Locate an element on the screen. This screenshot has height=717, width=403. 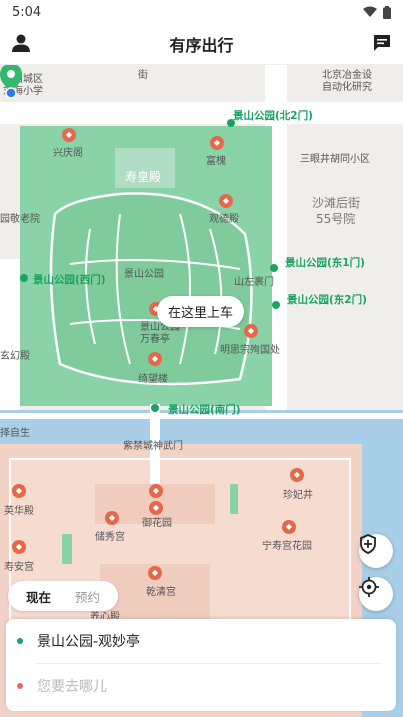
poi-qianqing: 乾清宫 is located at coordinates (161, 592).